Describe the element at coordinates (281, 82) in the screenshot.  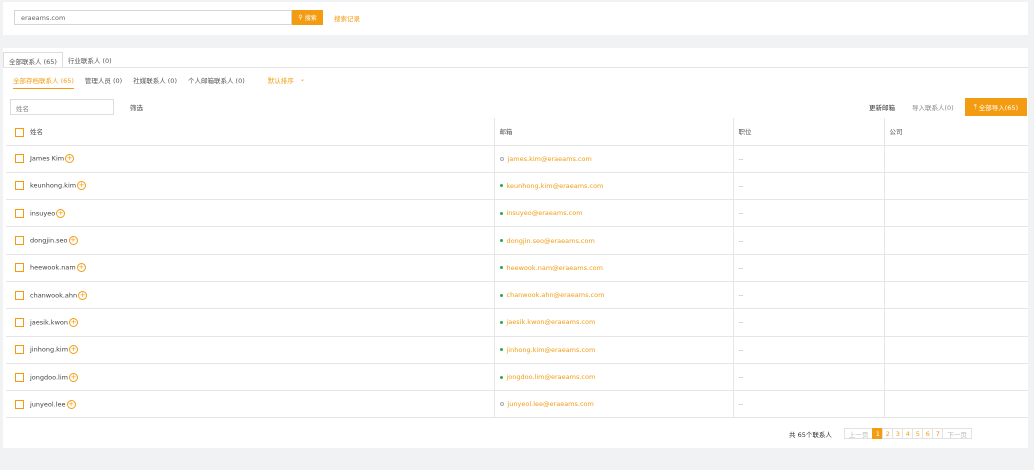
I see `sort-dropdown: 默认排序` at that location.